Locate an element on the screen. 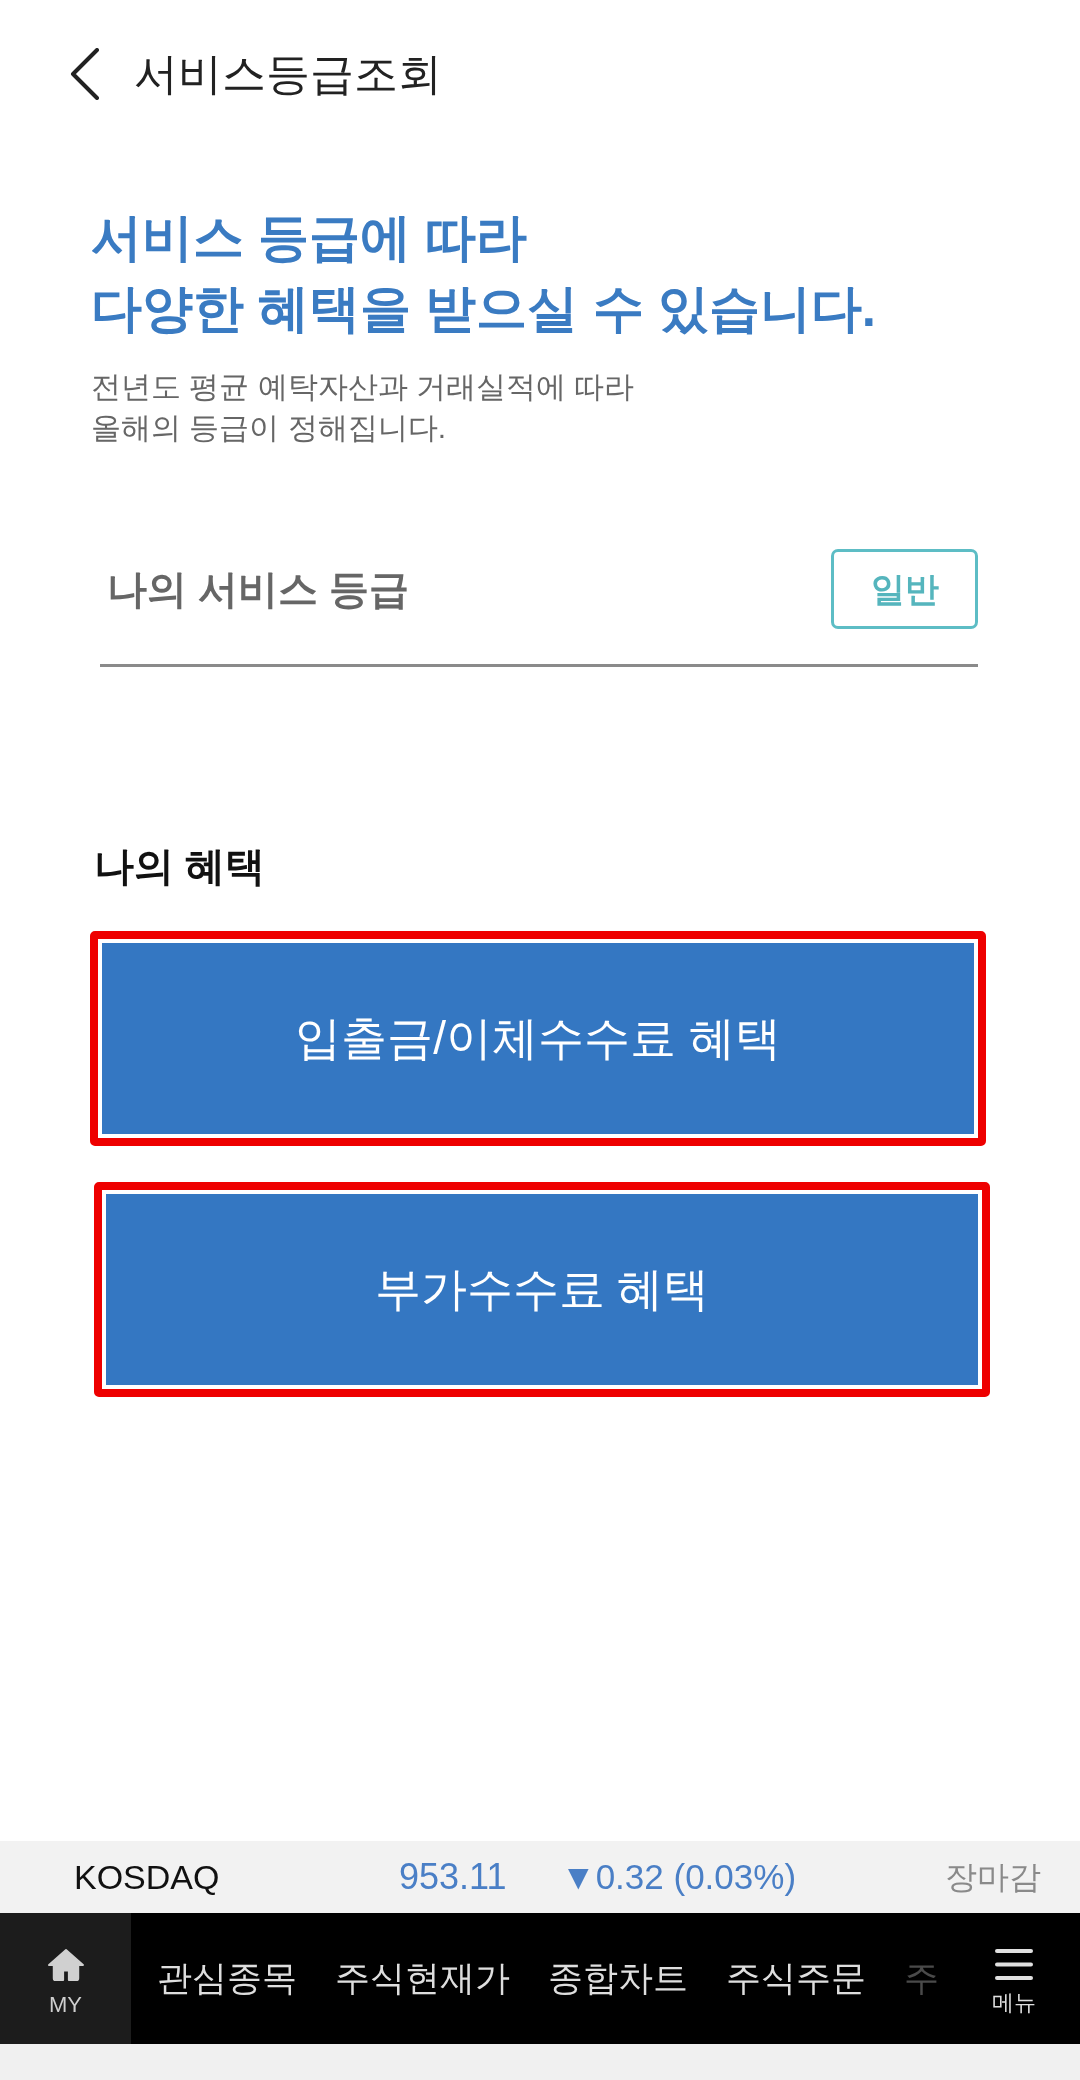 The width and height of the screenshot is (1080, 2080). nav-tab: 주식주문 is located at coordinates (796, 1978).